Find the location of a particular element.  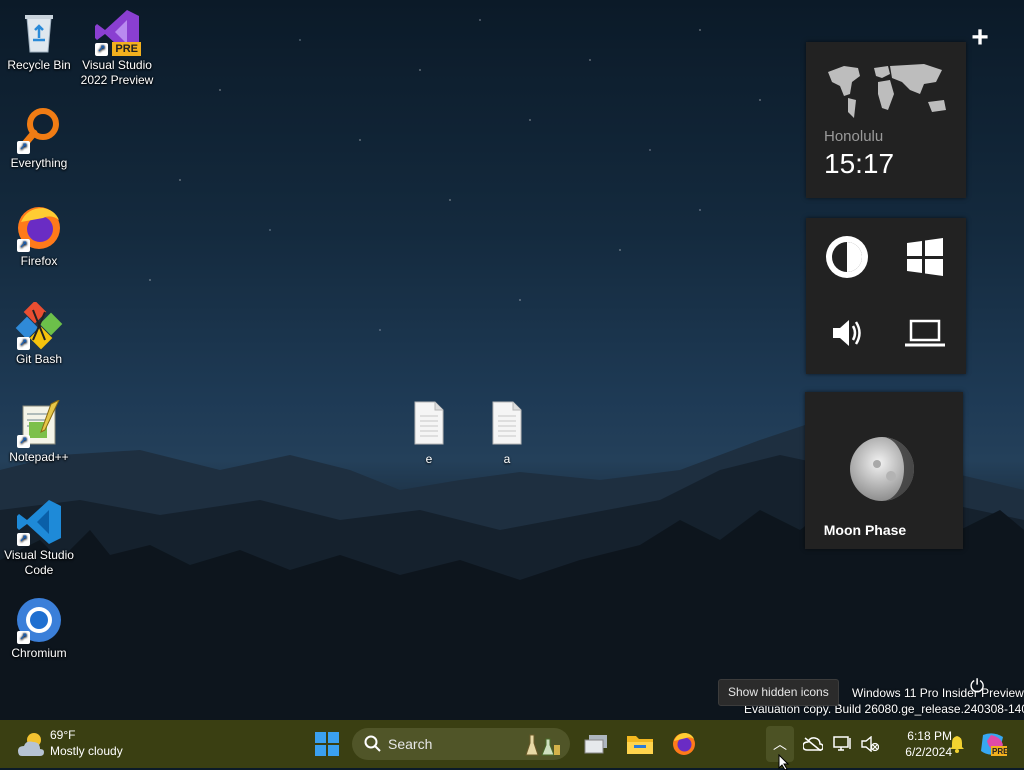

desktop-icon-everything: ↗ Everything is located at coordinates (39, 138).